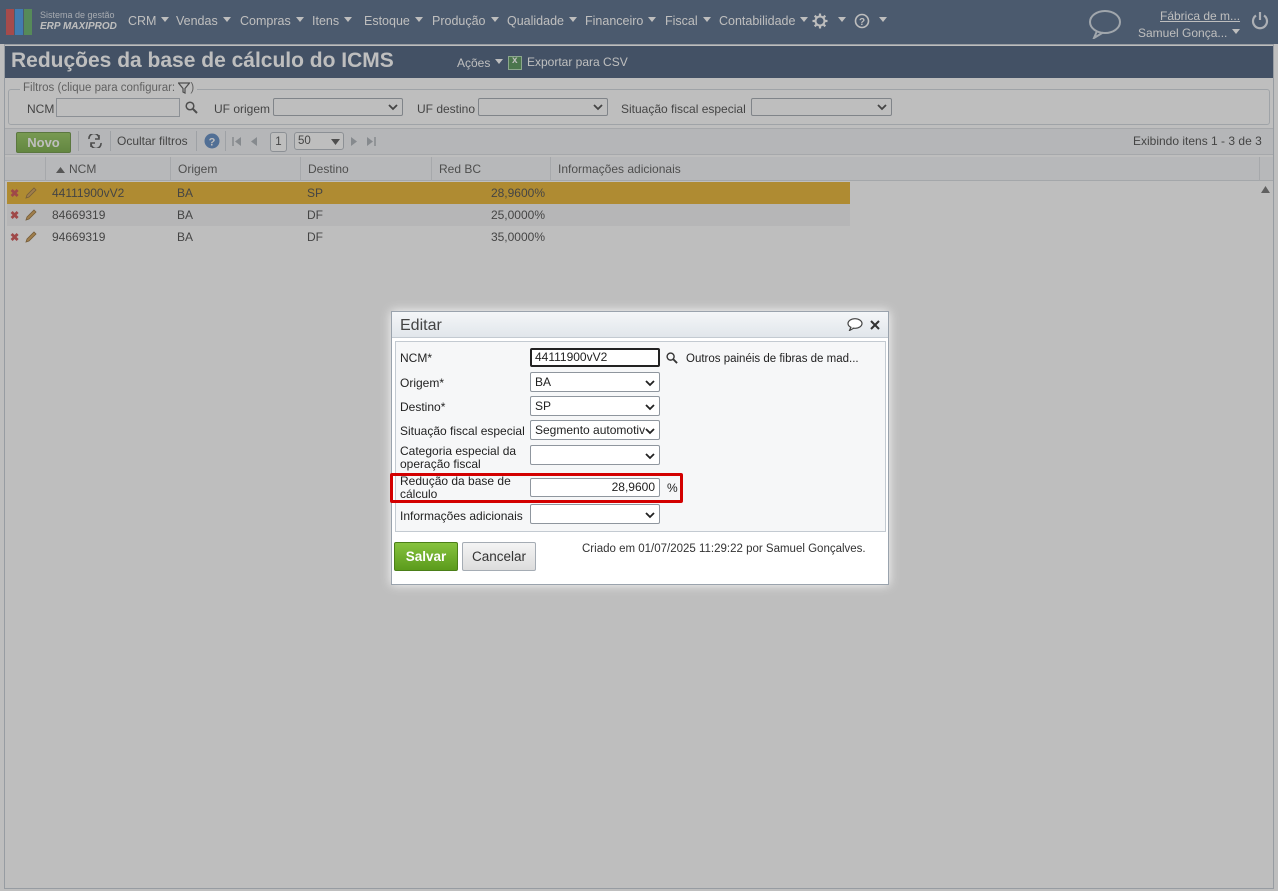  What do you see at coordinates (422, 383) in the screenshot?
I see `origem-label: Origem*` at bounding box center [422, 383].